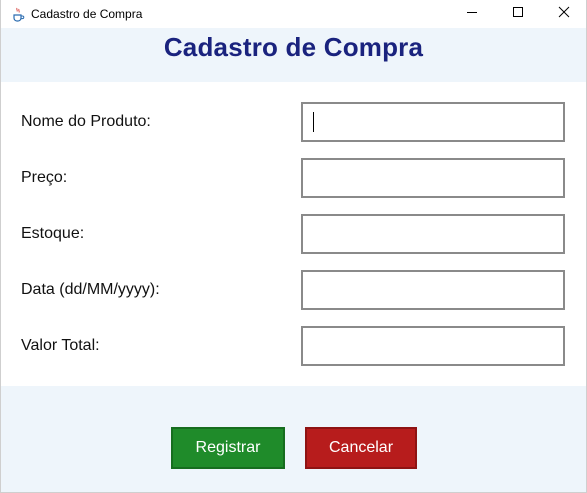  What do you see at coordinates (361, 448) in the screenshot?
I see `cancel-button: Cancelar` at bounding box center [361, 448].